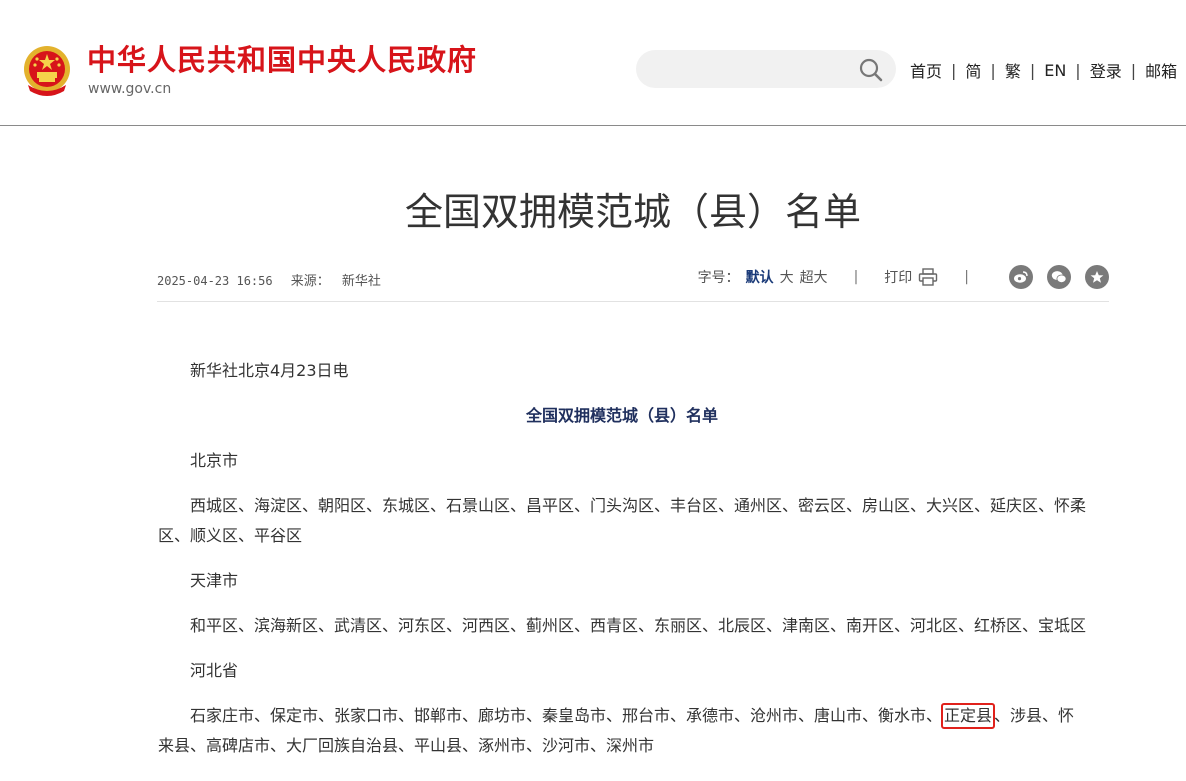 Image resolution: width=1186 pixels, height=781 pixels. What do you see at coordinates (214, 670) in the screenshot?
I see `region-heading: 河北省` at bounding box center [214, 670].